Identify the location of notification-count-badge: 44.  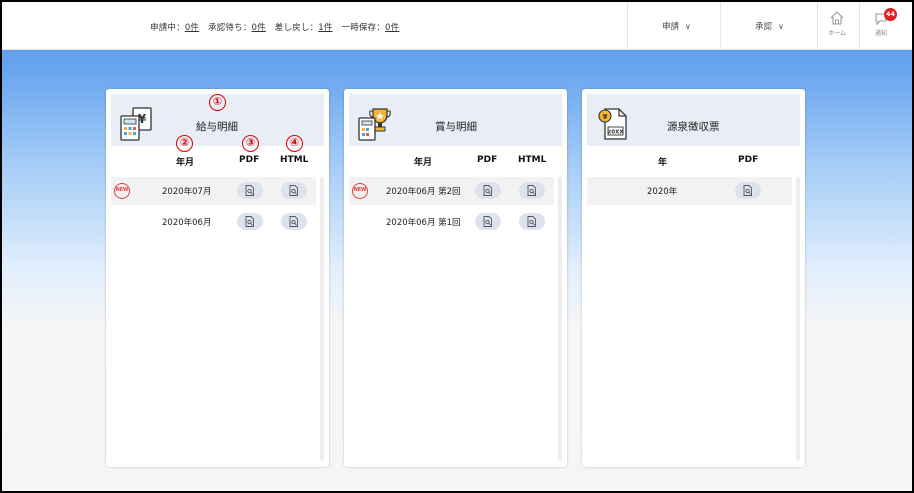
(890, 14).